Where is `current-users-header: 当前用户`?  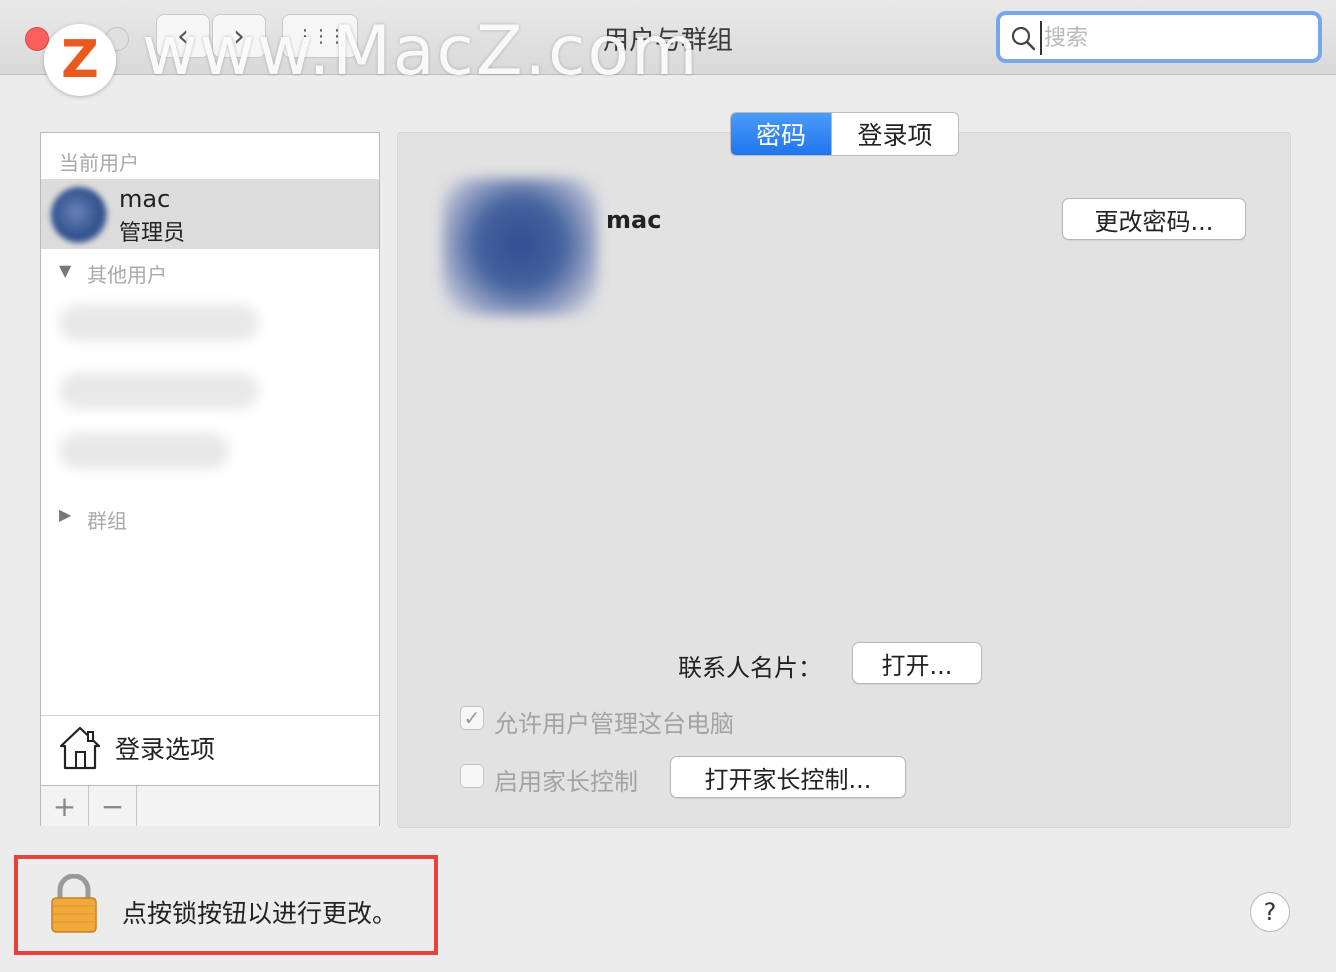
current-users-header: 当前用户 is located at coordinates (99, 163).